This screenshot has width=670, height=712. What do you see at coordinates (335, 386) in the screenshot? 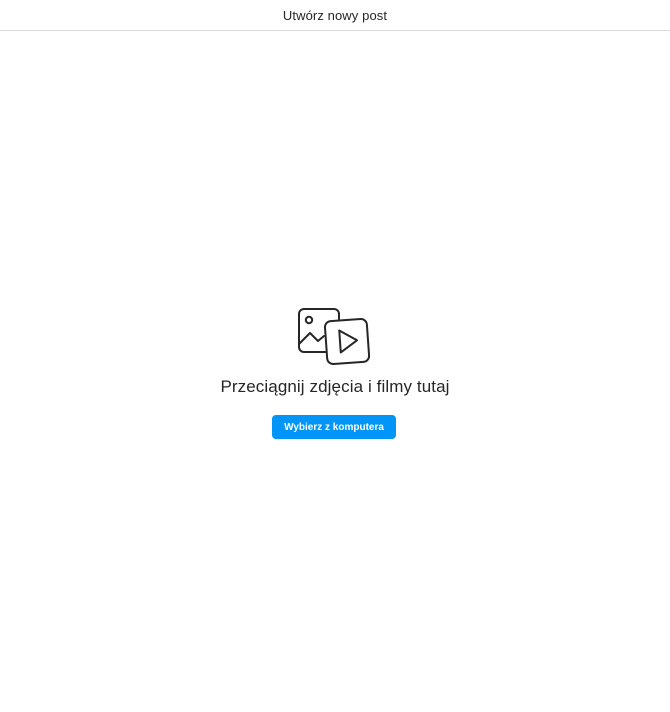
I see `drop-instruction: Przeciągnij zdjęcia i filmy tutaj` at bounding box center [335, 386].